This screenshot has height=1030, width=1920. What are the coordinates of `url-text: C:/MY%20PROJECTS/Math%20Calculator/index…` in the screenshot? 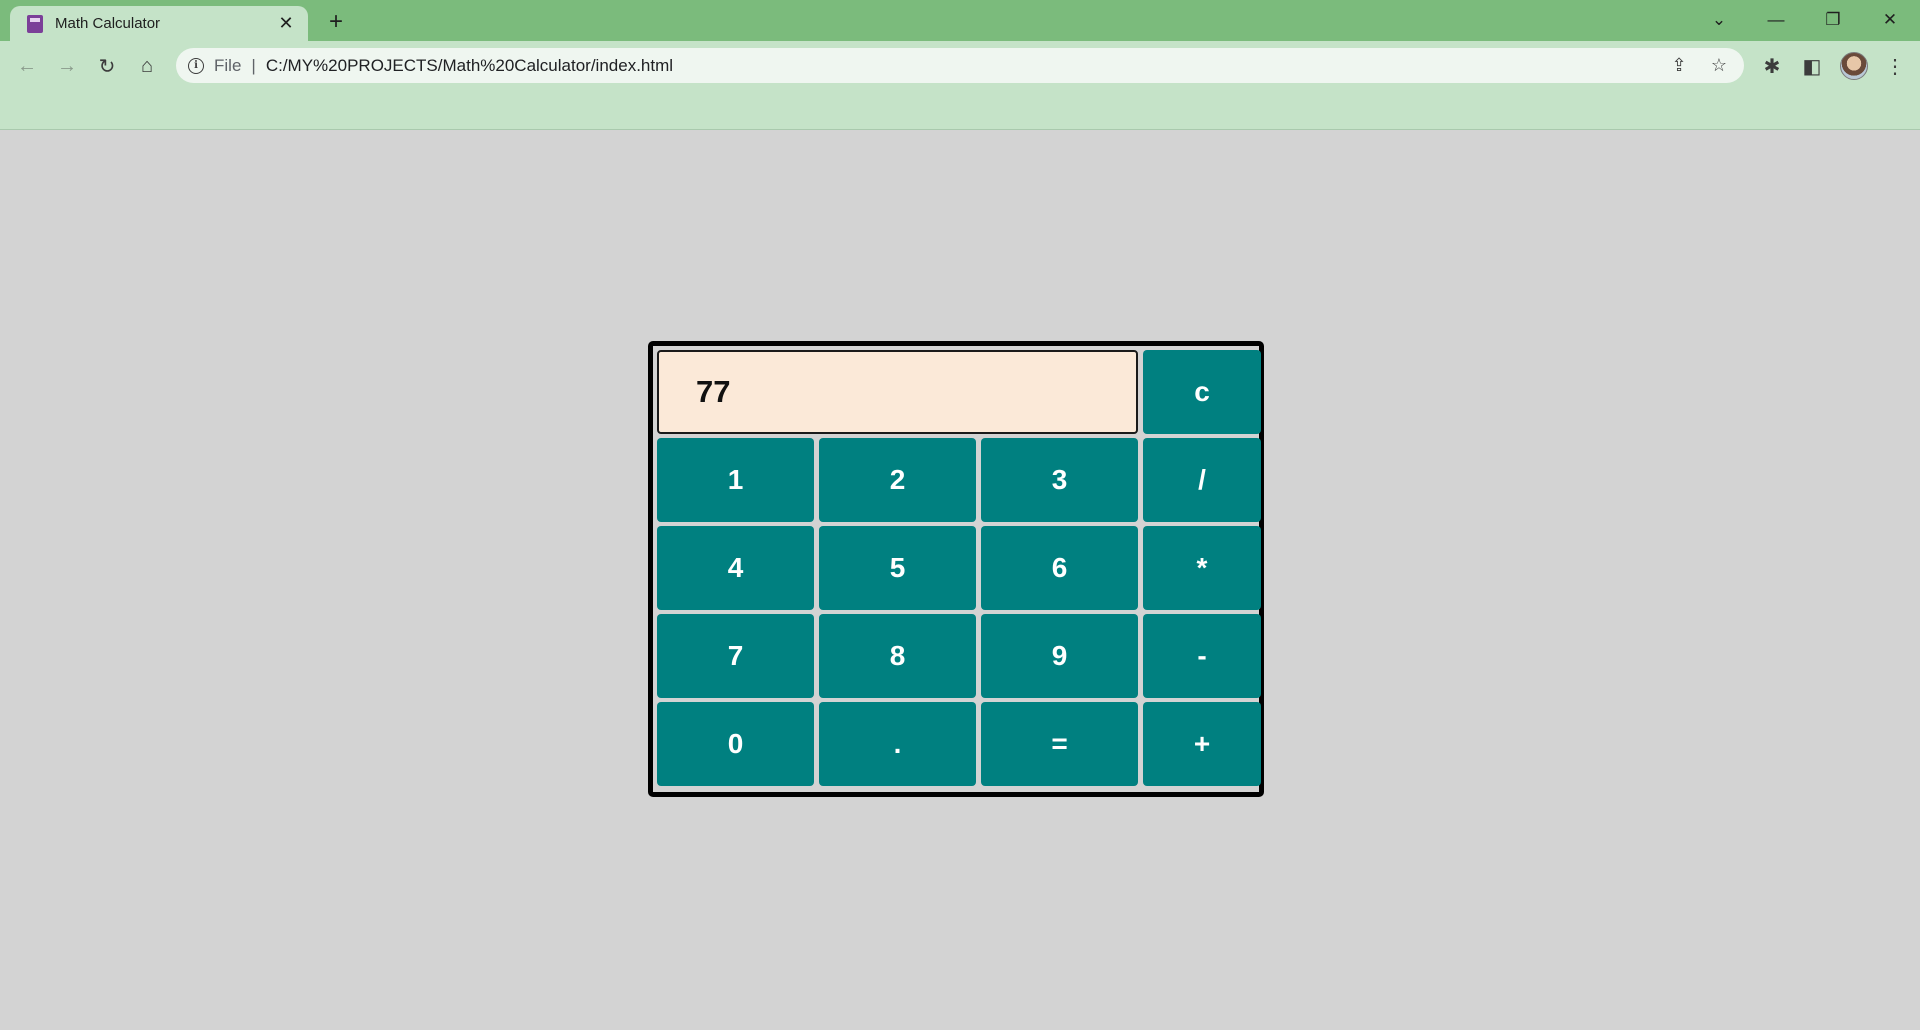 It's located at (965, 66).